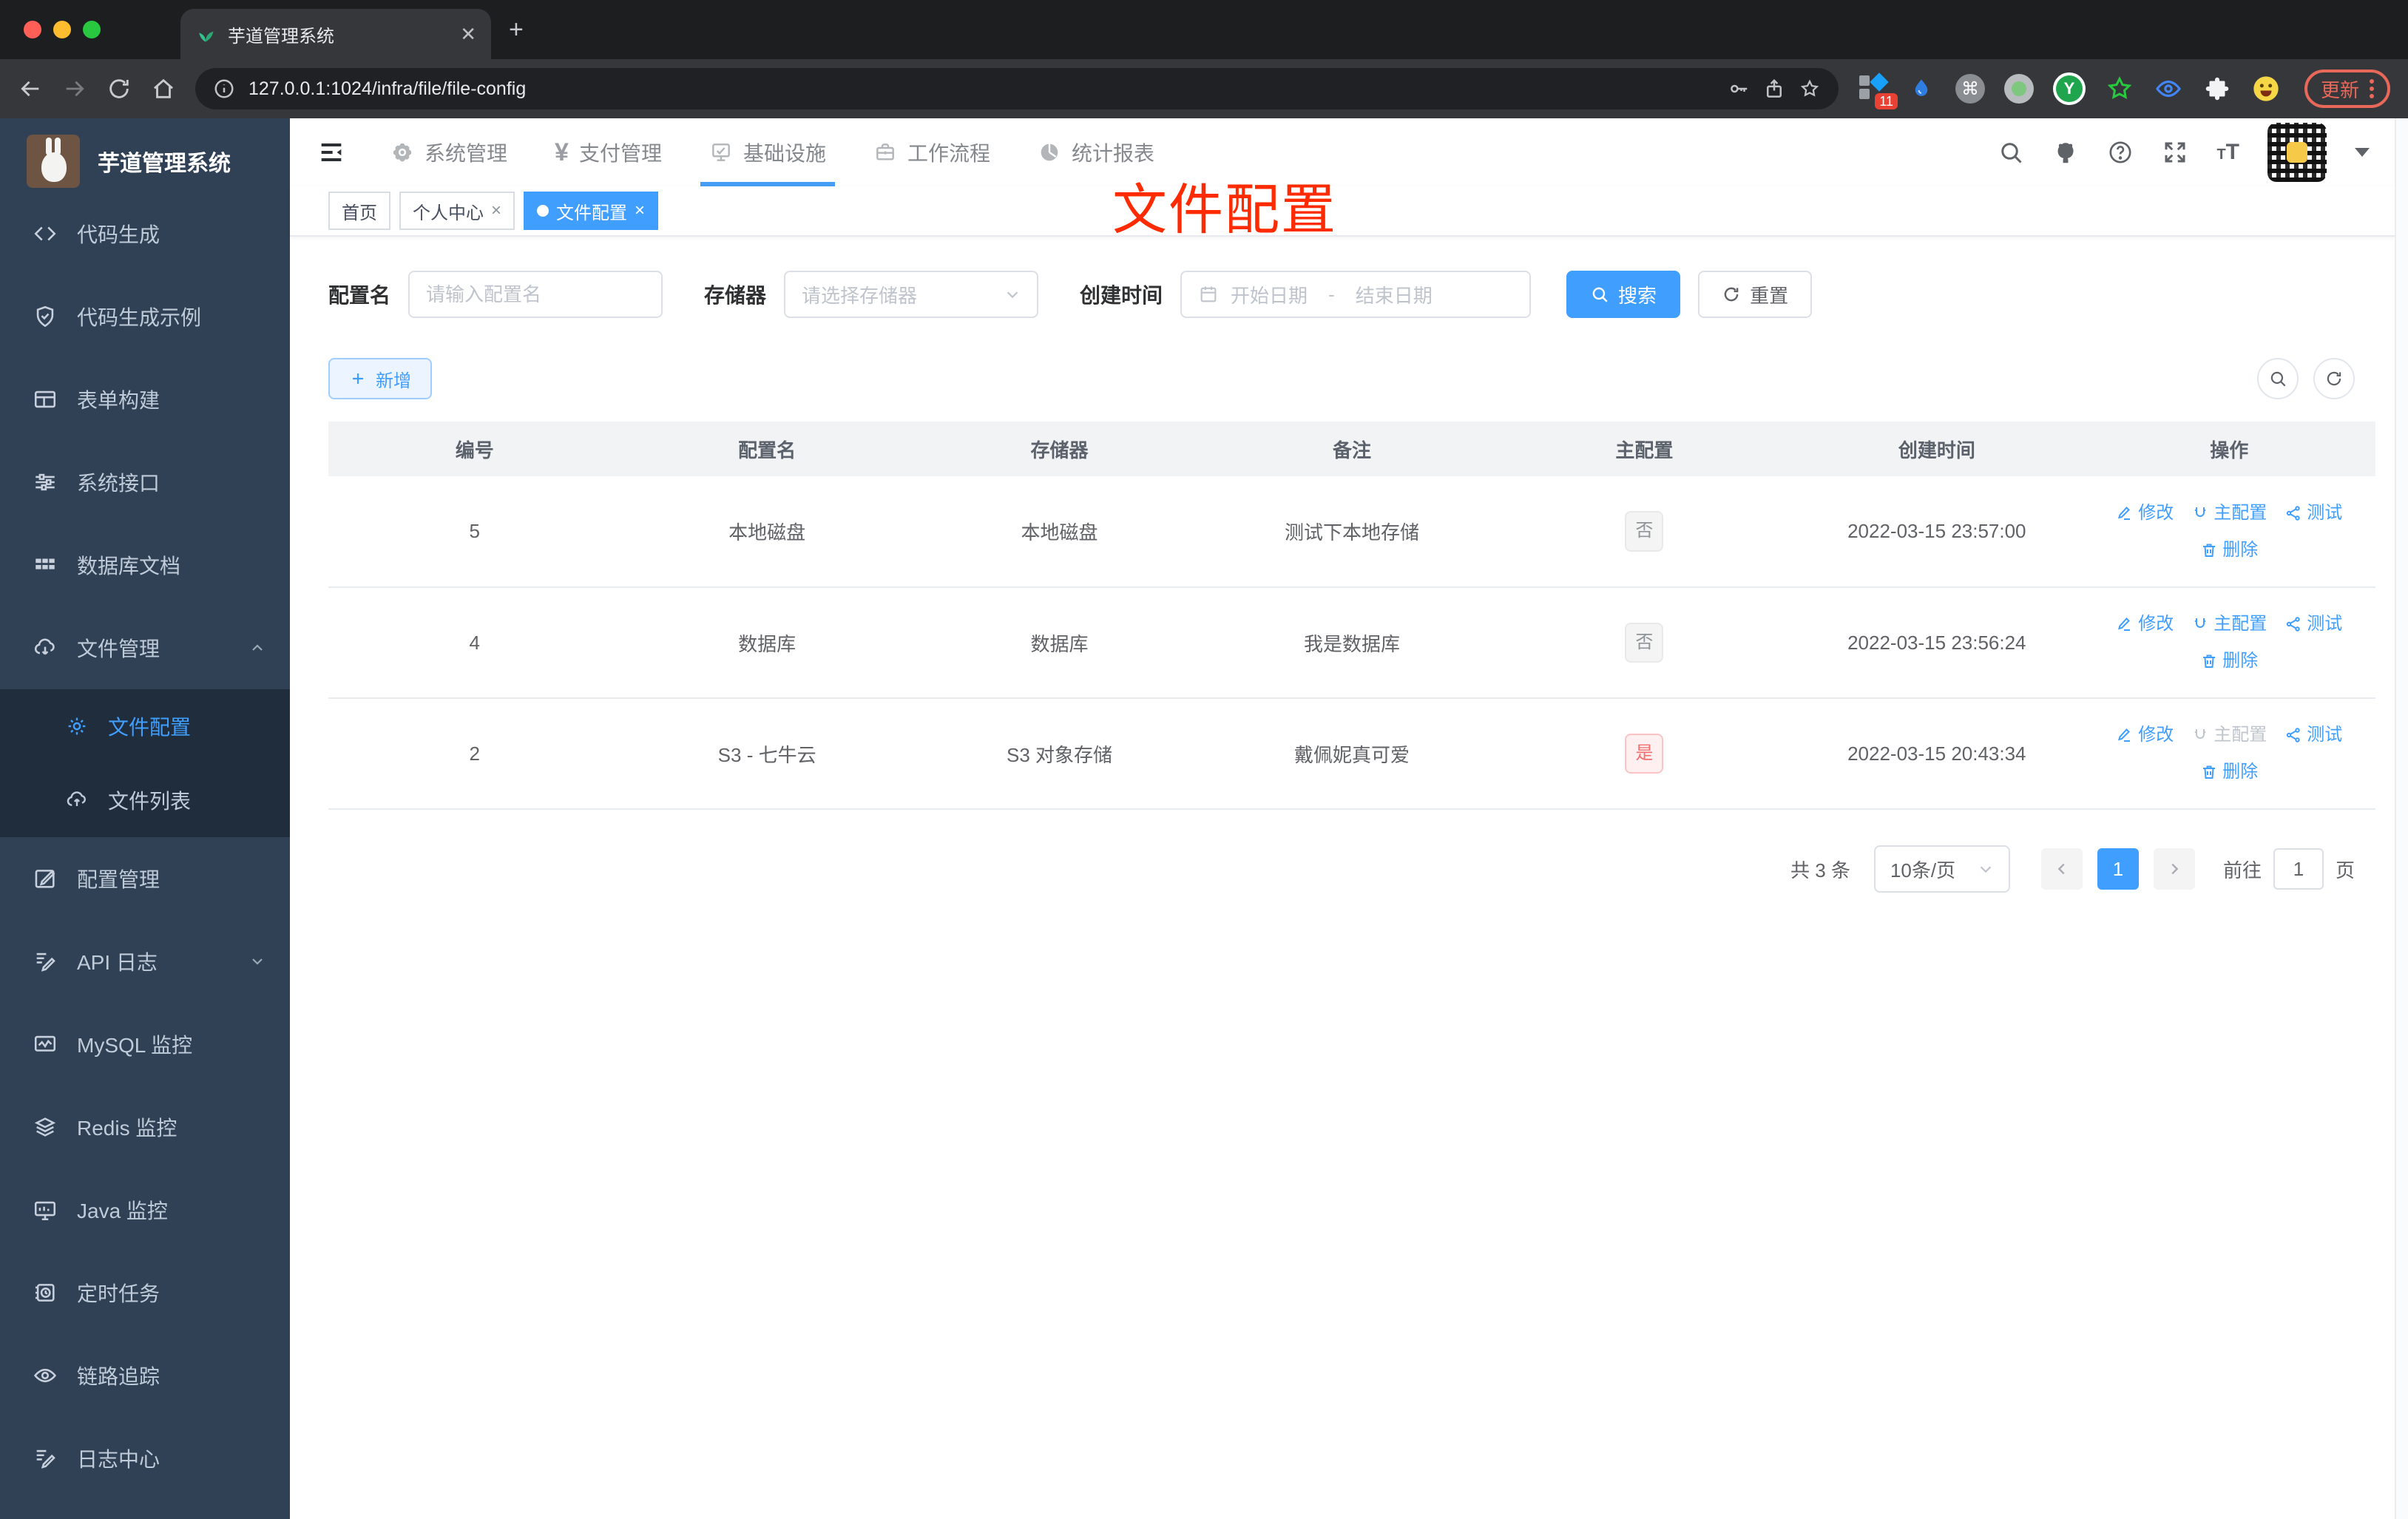 This screenshot has width=2408, height=1519. Describe the element at coordinates (1941, 869) in the screenshot. I see `page-size-select: 10条/页` at that location.